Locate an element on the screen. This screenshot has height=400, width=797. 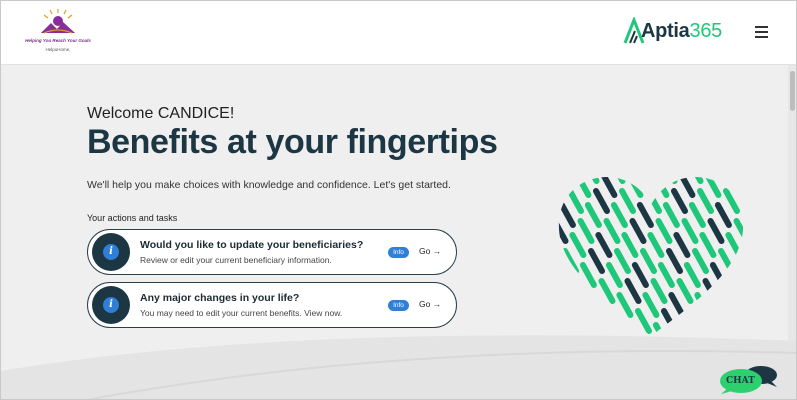
scrollbar-thumb is located at coordinates (792, 91).